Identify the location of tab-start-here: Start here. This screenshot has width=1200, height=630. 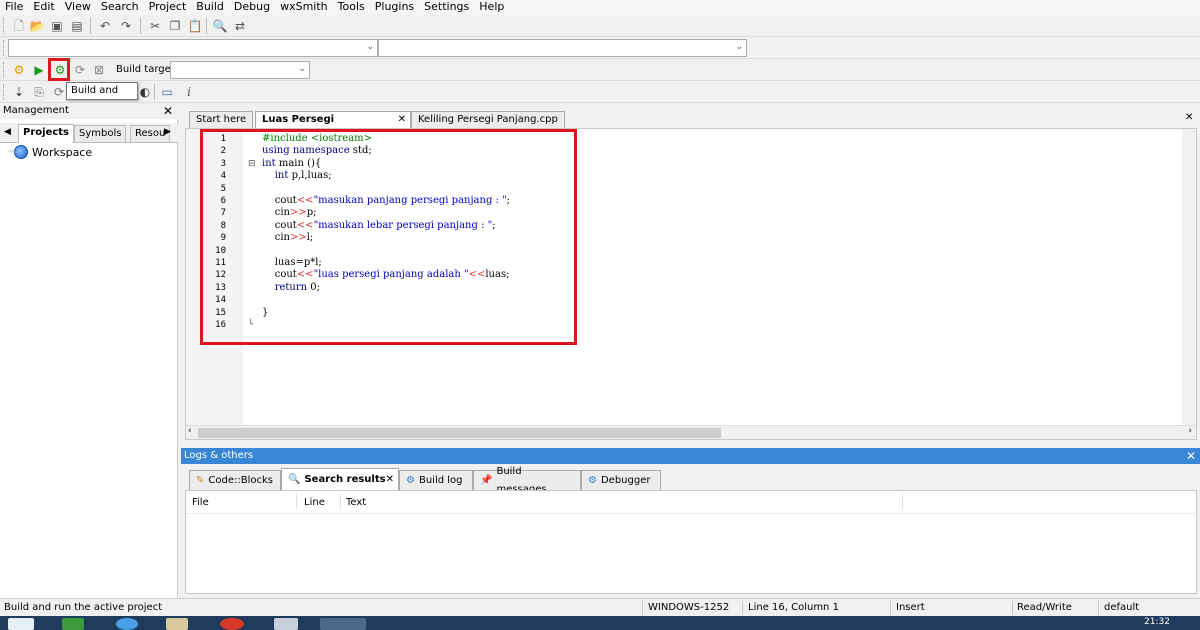
(221, 119).